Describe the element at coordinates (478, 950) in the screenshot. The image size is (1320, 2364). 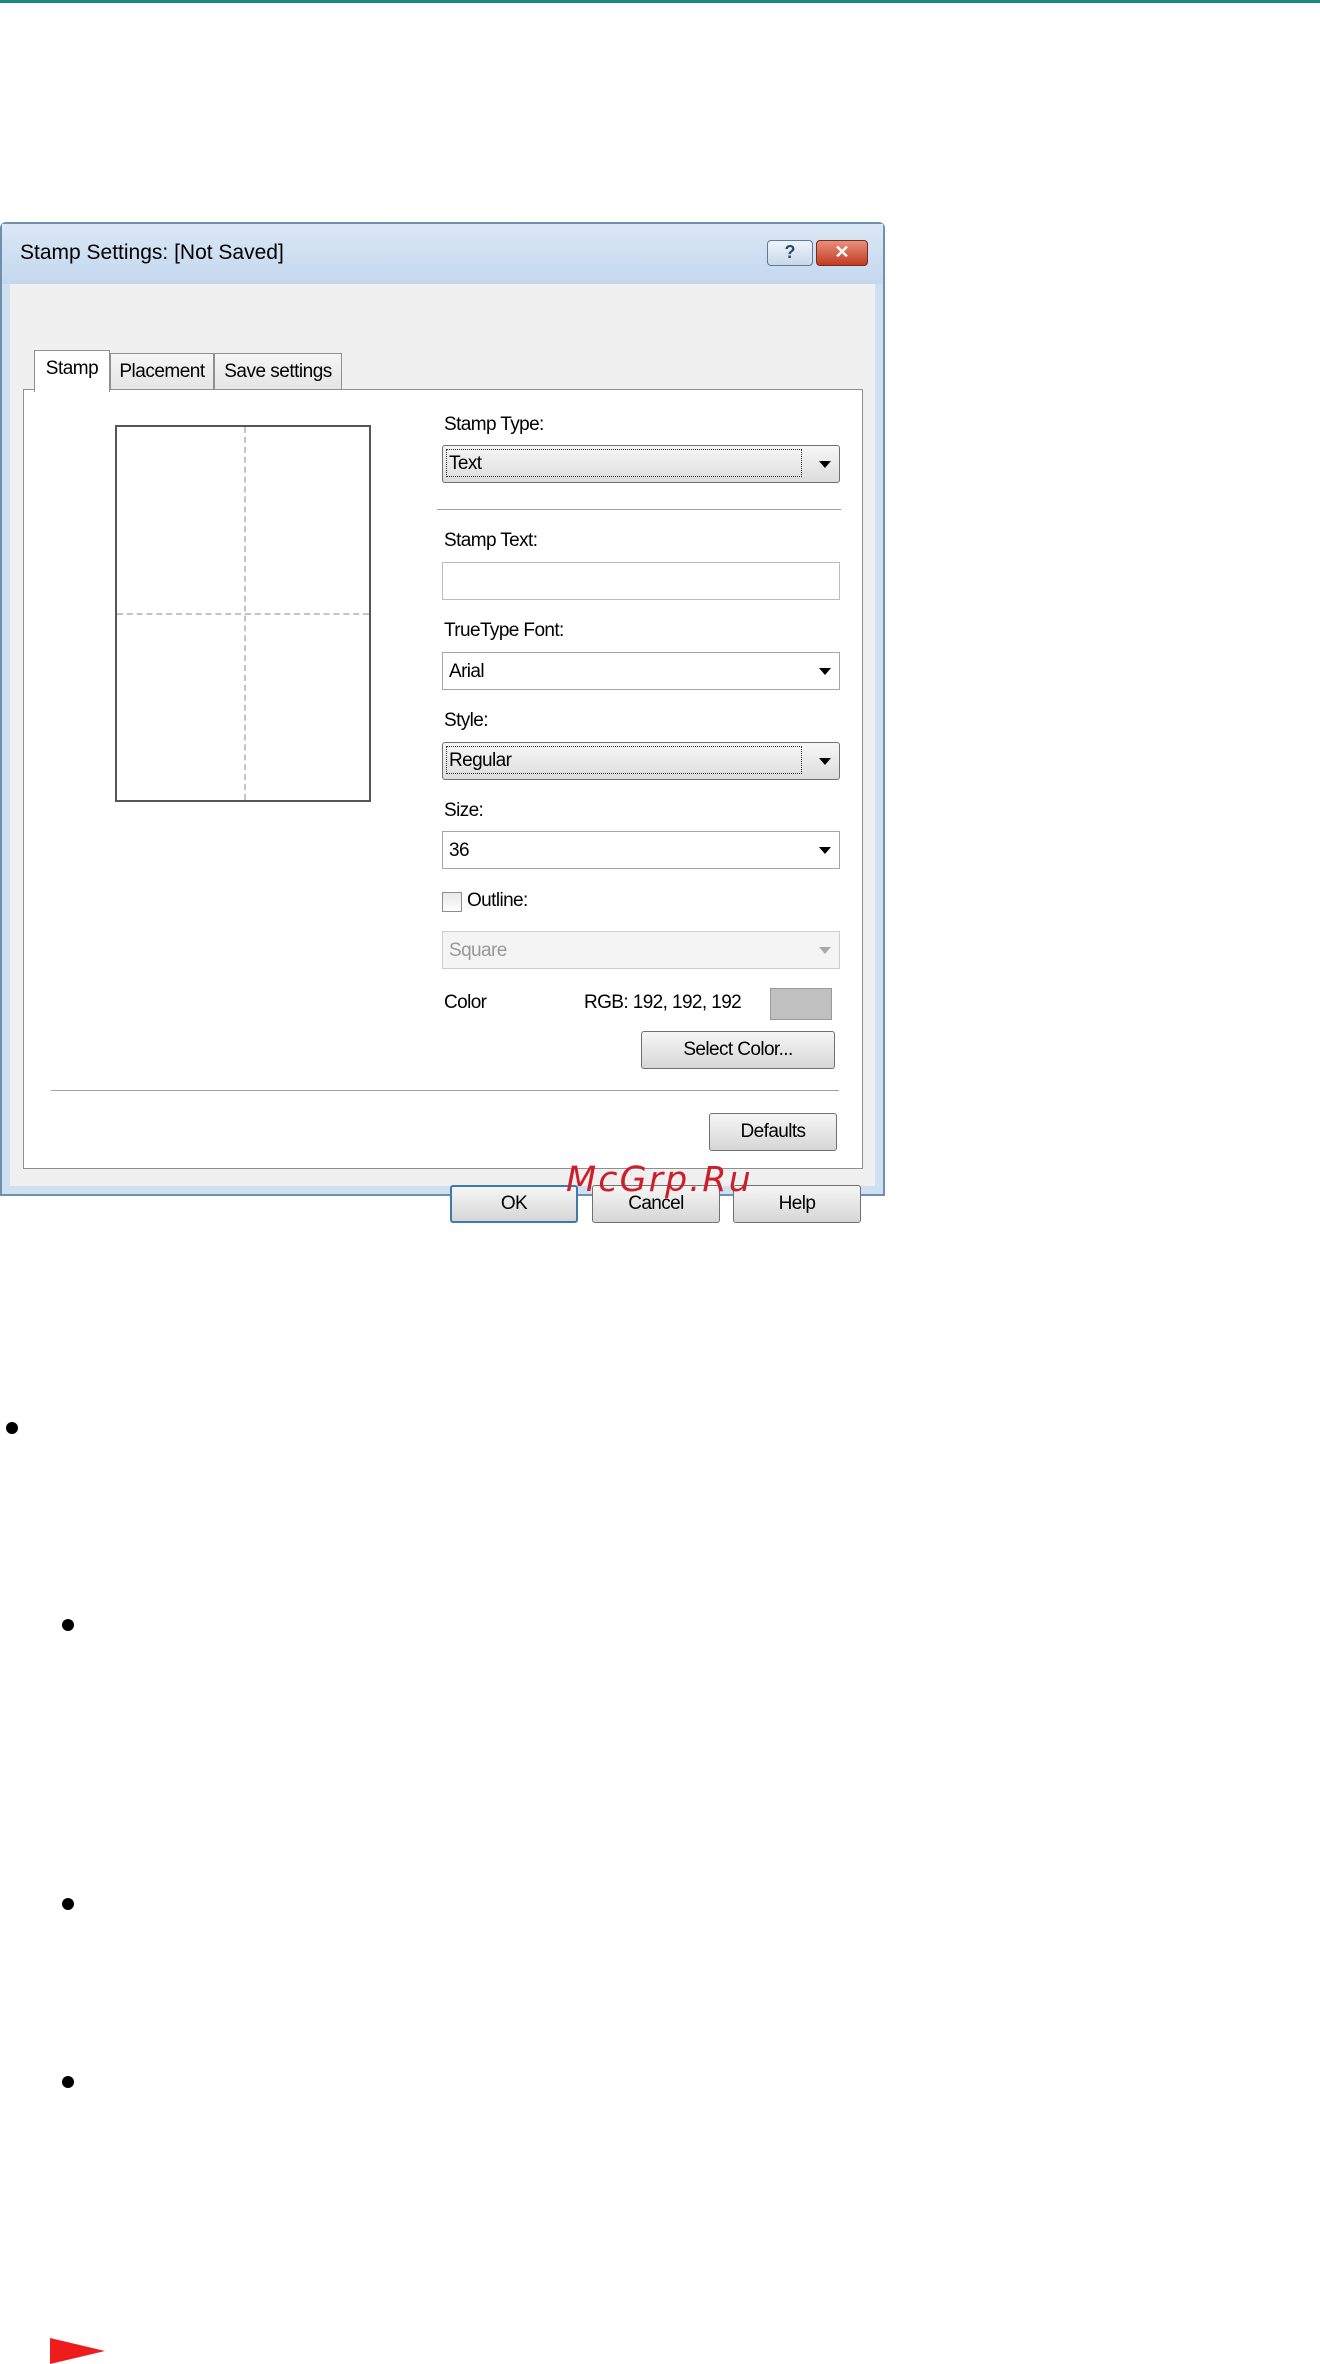
I see `outline-value: Square` at that location.